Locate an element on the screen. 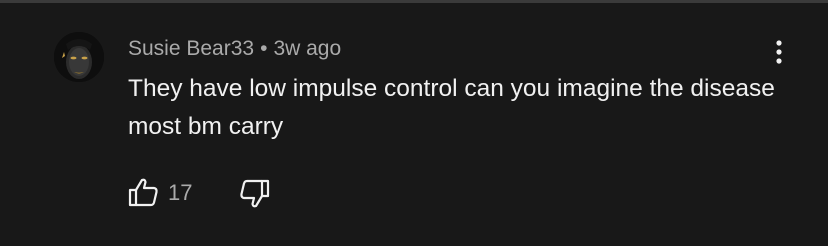 Image resolution: width=828 pixels, height=246 pixels. thumbs-down-icon is located at coordinates (255, 193).